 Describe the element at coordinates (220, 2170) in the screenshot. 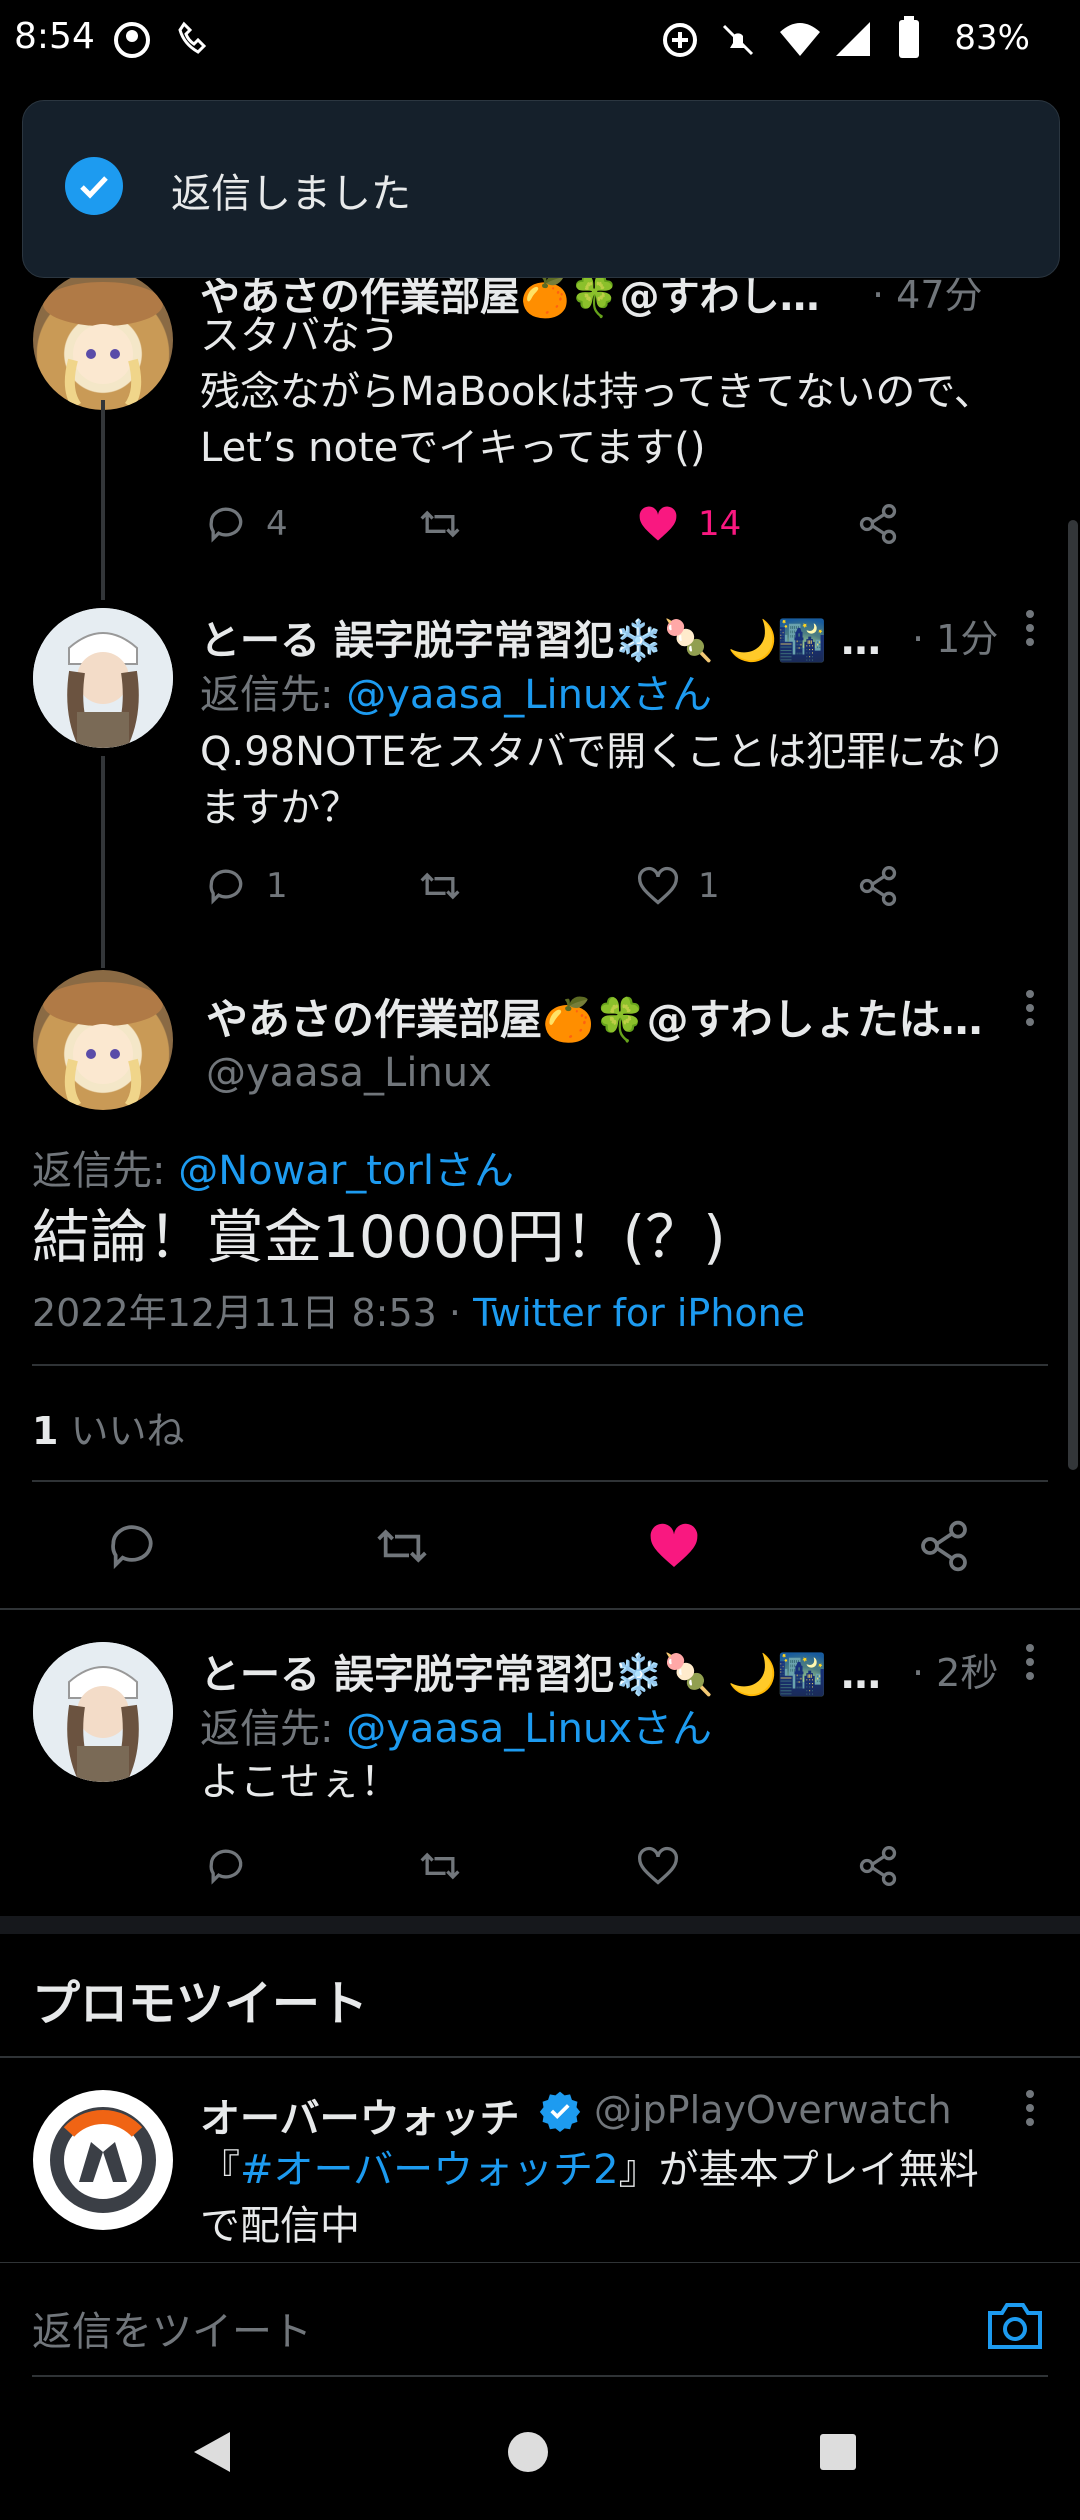

I see `tweet-text-segment: 『` at that location.